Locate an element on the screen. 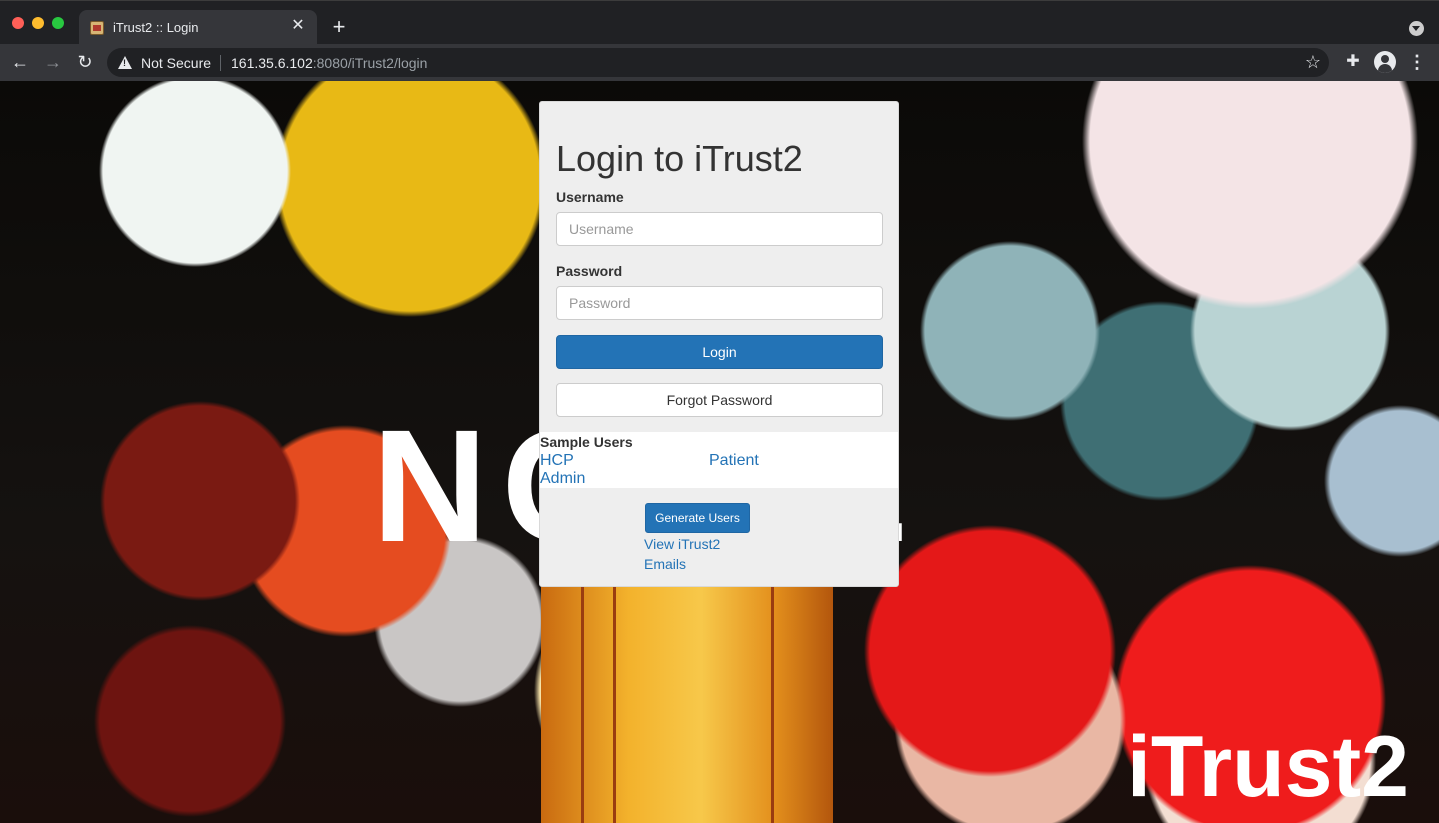  address-divider is located at coordinates (220, 63).